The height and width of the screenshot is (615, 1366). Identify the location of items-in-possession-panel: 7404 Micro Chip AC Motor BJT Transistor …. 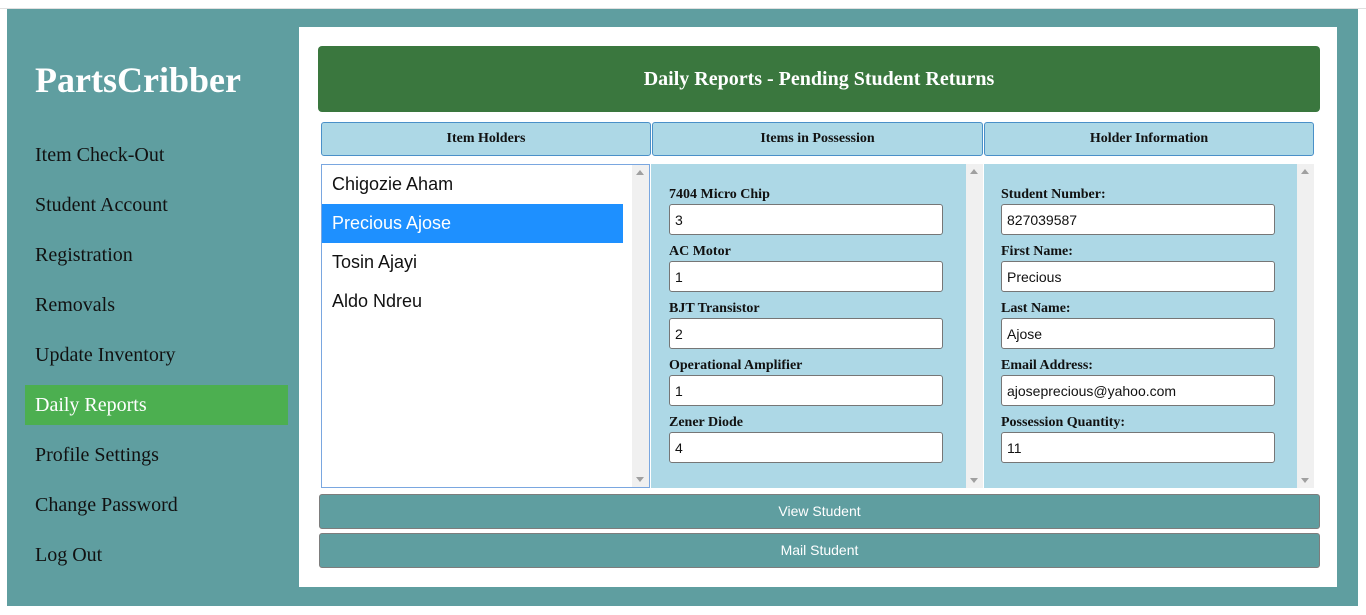
(817, 326).